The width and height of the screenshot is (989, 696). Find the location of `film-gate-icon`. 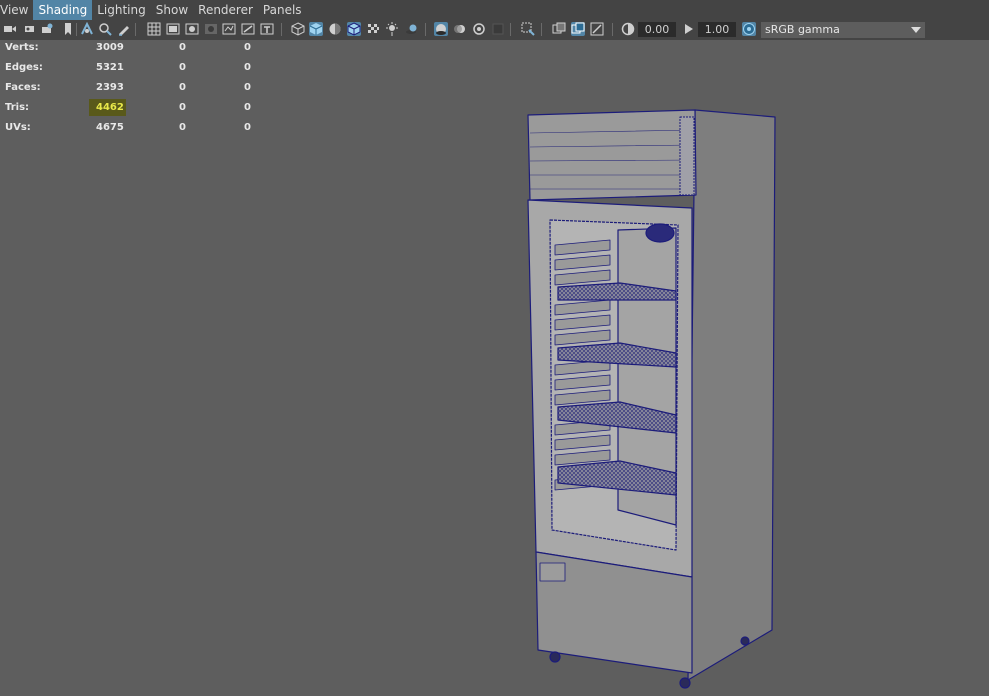

film-gate-icon is located at coordinates (173, 29).